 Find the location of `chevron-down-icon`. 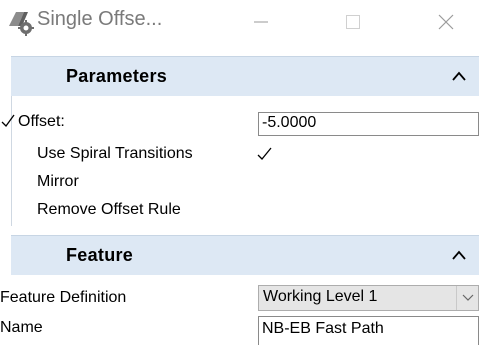

chevron-down-icon is located at coordinates (467, 297).